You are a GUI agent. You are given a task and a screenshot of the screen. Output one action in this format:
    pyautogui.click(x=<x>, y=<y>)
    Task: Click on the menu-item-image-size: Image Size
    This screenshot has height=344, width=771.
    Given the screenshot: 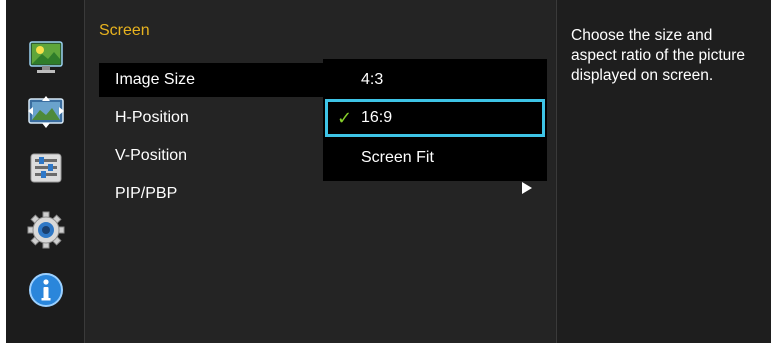 What is the action you would take?
    pyautogui.click(x=215, y=80)
    